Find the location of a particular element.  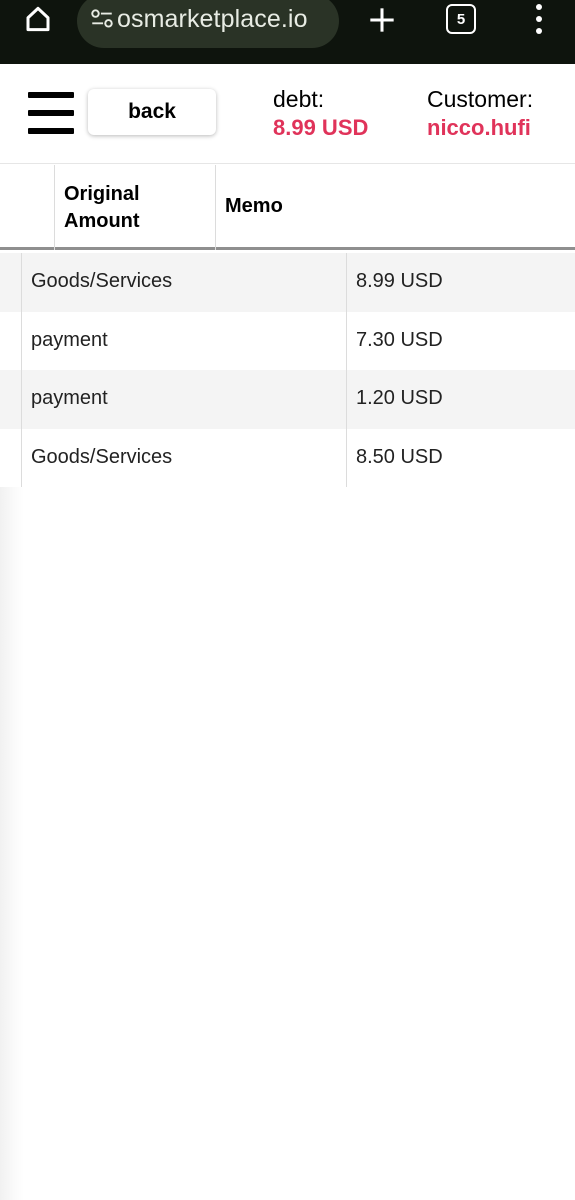

debt-label: debt: is located at coordinates (299, 99).